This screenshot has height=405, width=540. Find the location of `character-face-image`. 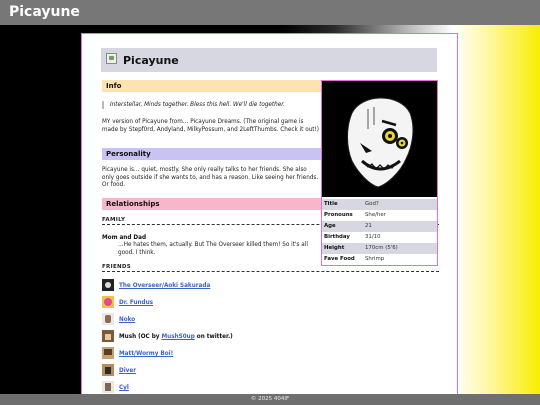

character-face-image is located at coordinates (379, 139).